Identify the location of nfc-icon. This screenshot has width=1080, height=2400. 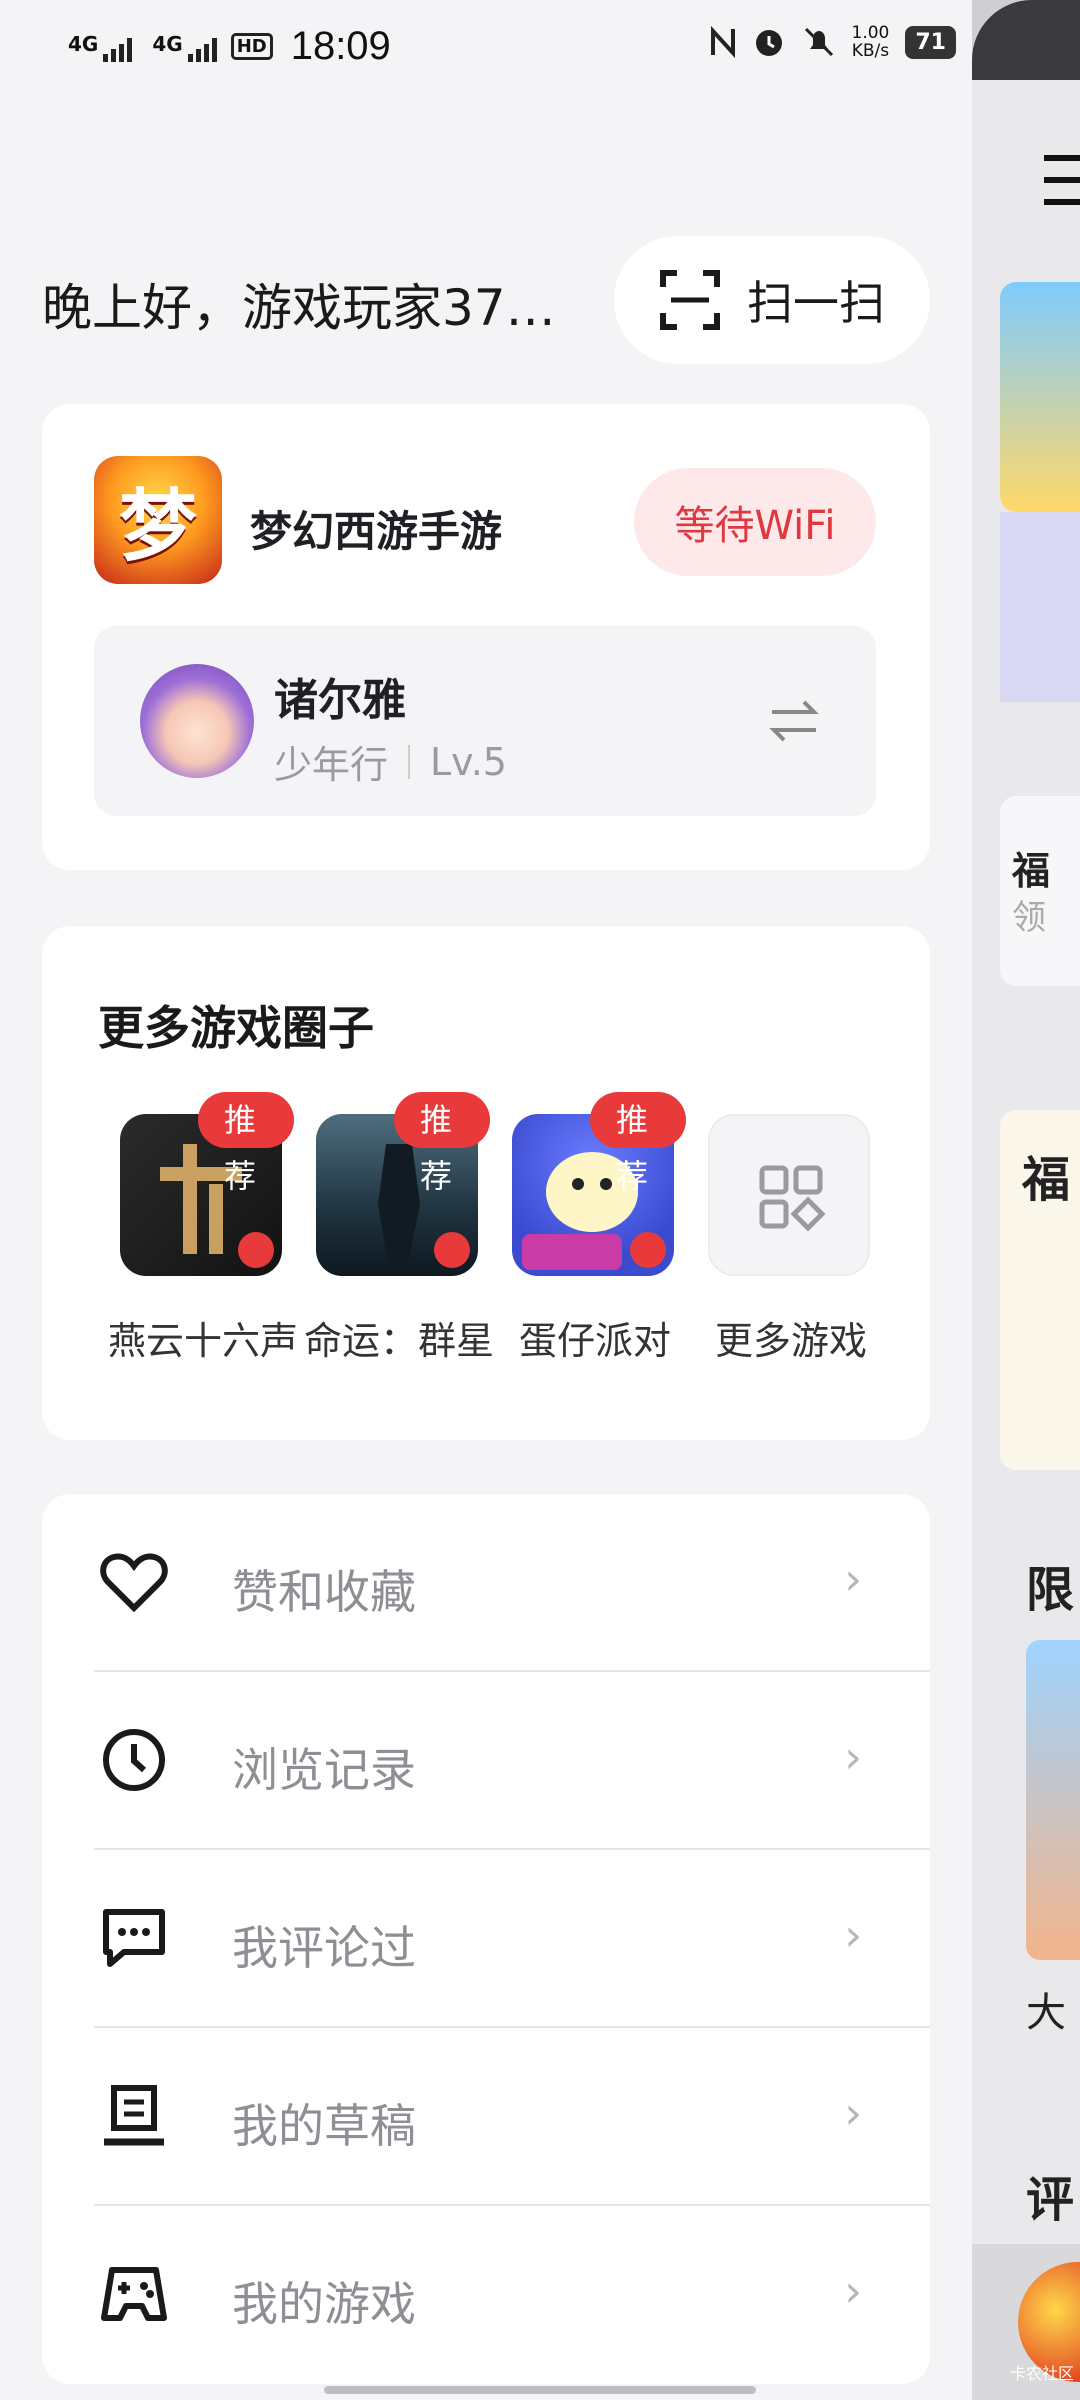
(722, 42).